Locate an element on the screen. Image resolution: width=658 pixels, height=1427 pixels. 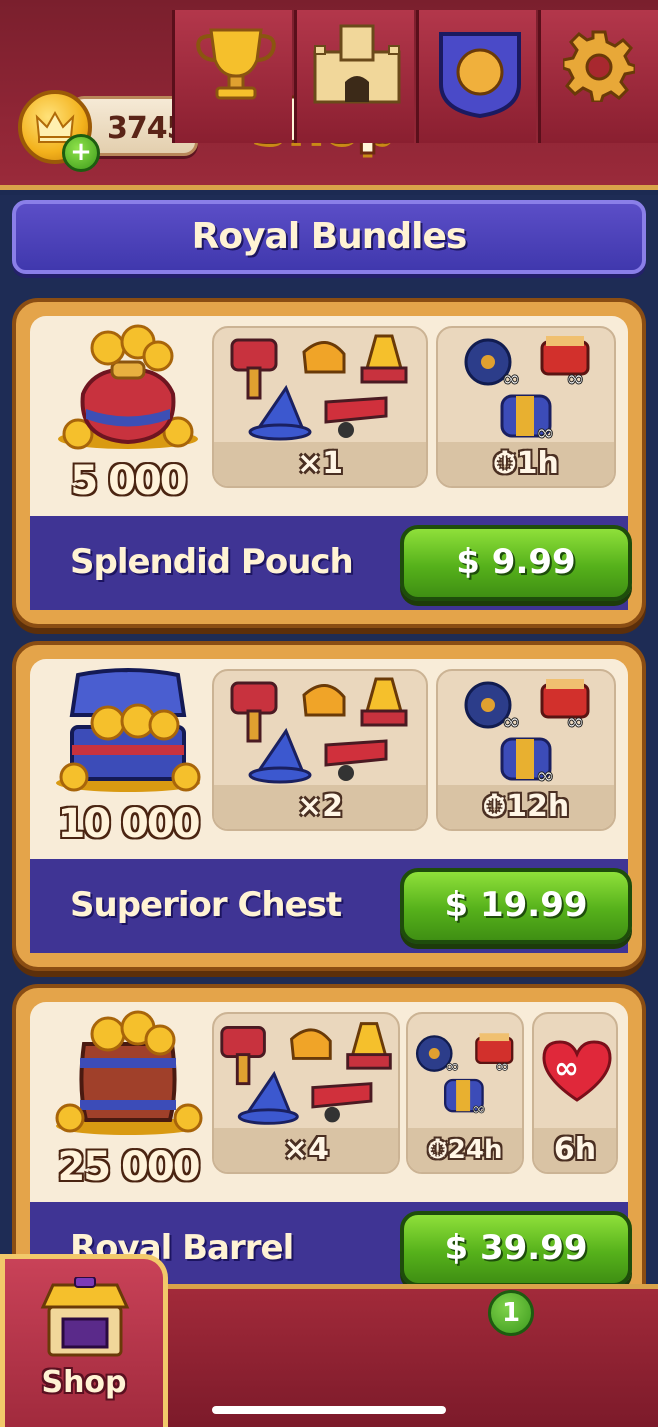
unlimited-lives-heart-icon: ∞ is located at coordinates (577, 1071).